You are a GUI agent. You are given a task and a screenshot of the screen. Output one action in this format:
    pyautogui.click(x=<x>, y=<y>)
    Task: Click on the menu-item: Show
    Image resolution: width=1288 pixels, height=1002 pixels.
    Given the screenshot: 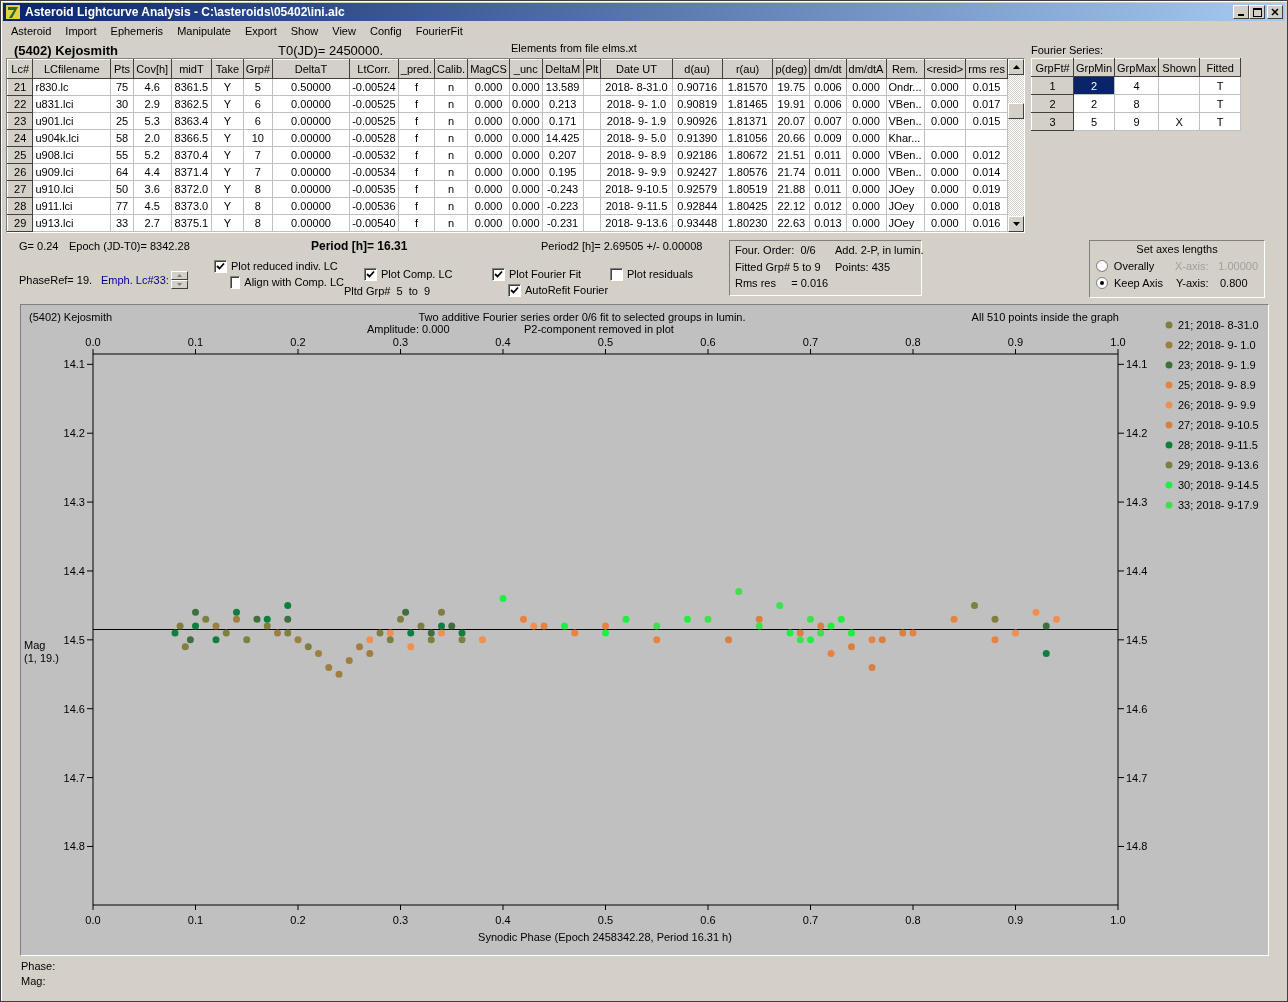 What is the action you would take?
    pyautogui.click(x=304, y=30)
    